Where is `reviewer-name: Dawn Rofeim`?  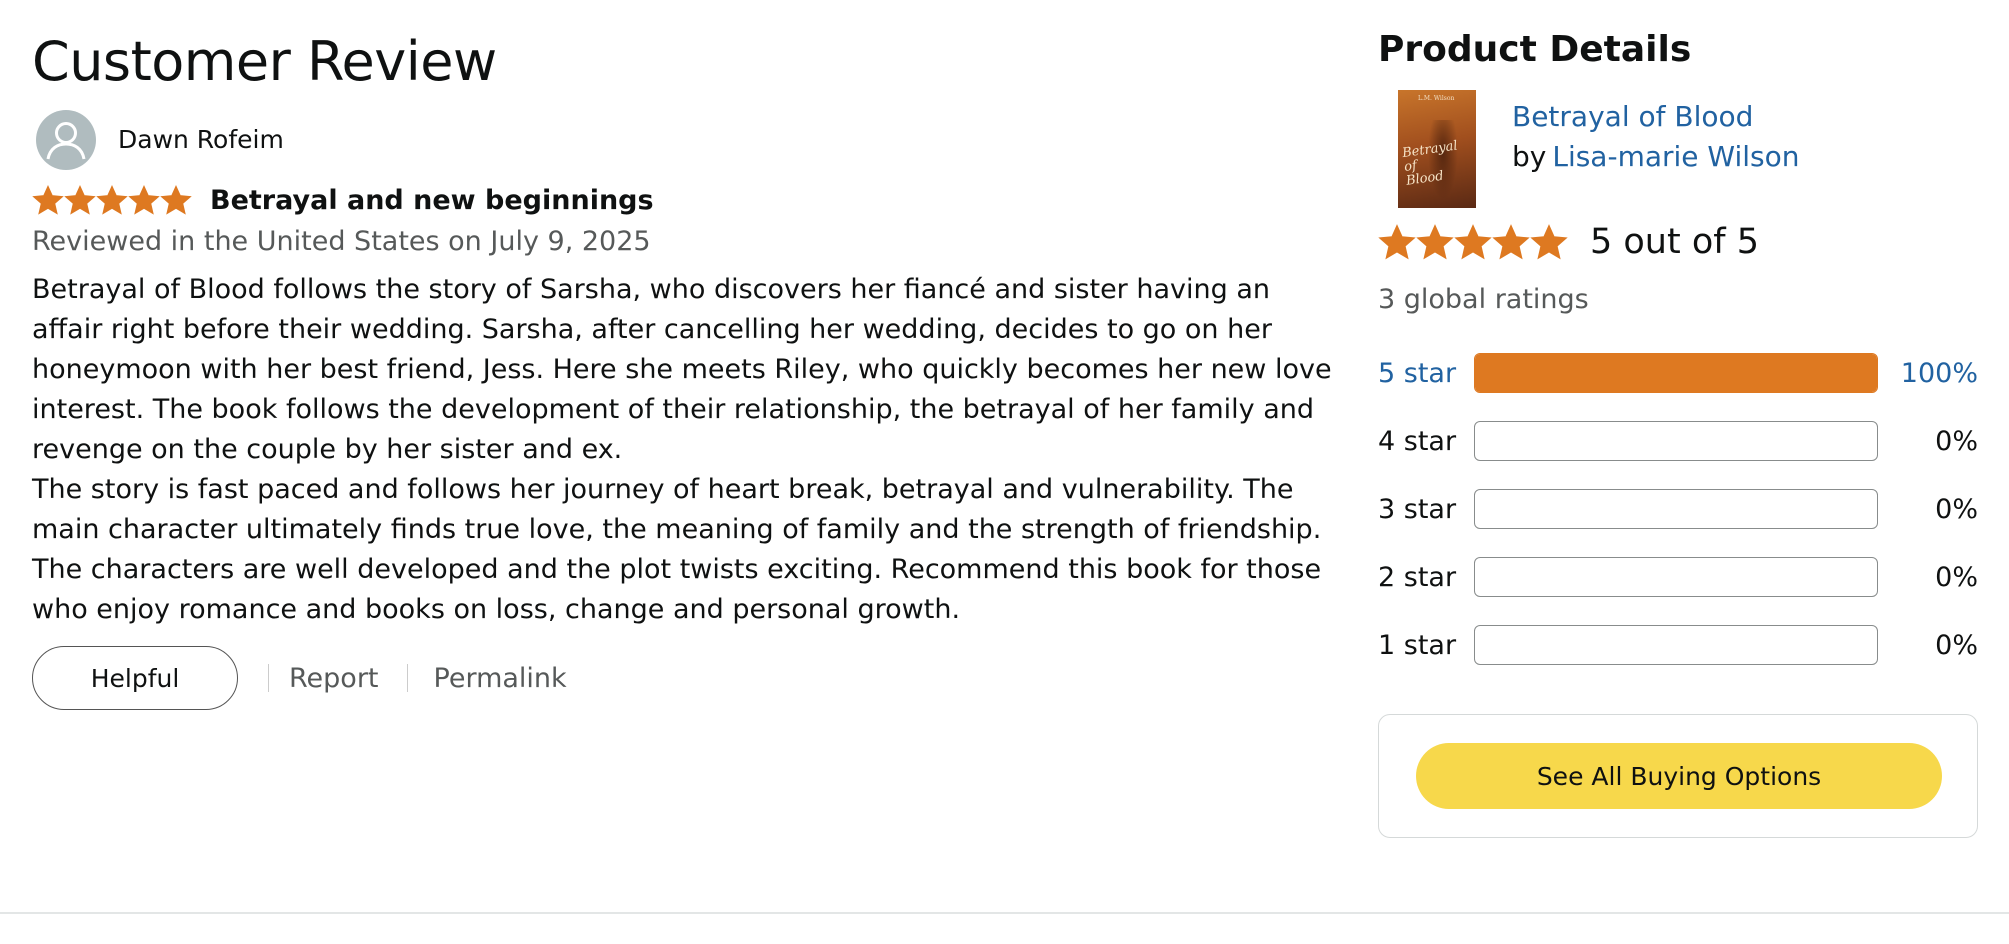
reviewer-name: Dawn Rofeim is located at coordinates (201, 140).